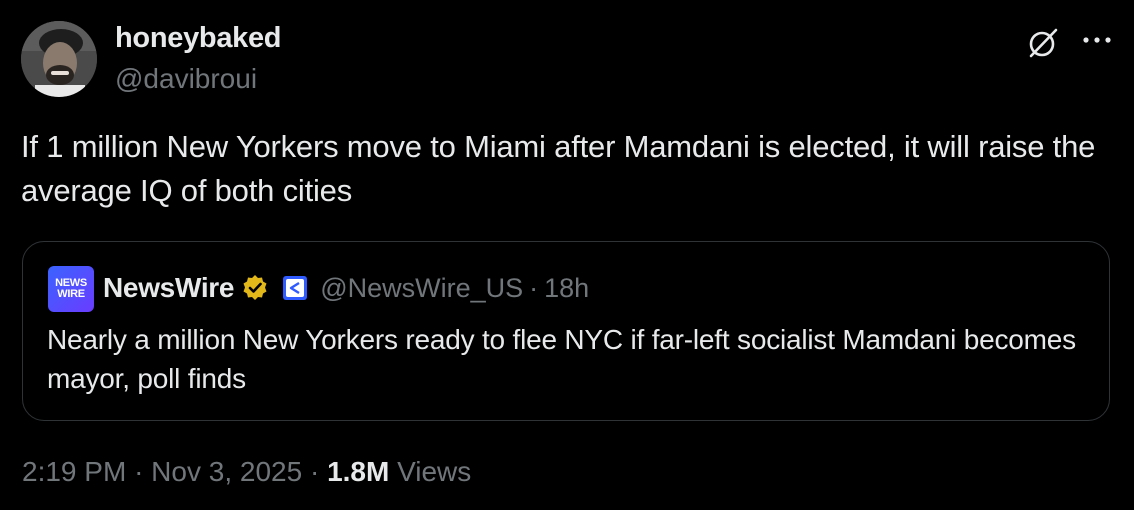 The height and width of the screenshot is (510, 1134). I want to click on quote-header: NewsWire @NewsWire_US · 18h, so click(346, 288).